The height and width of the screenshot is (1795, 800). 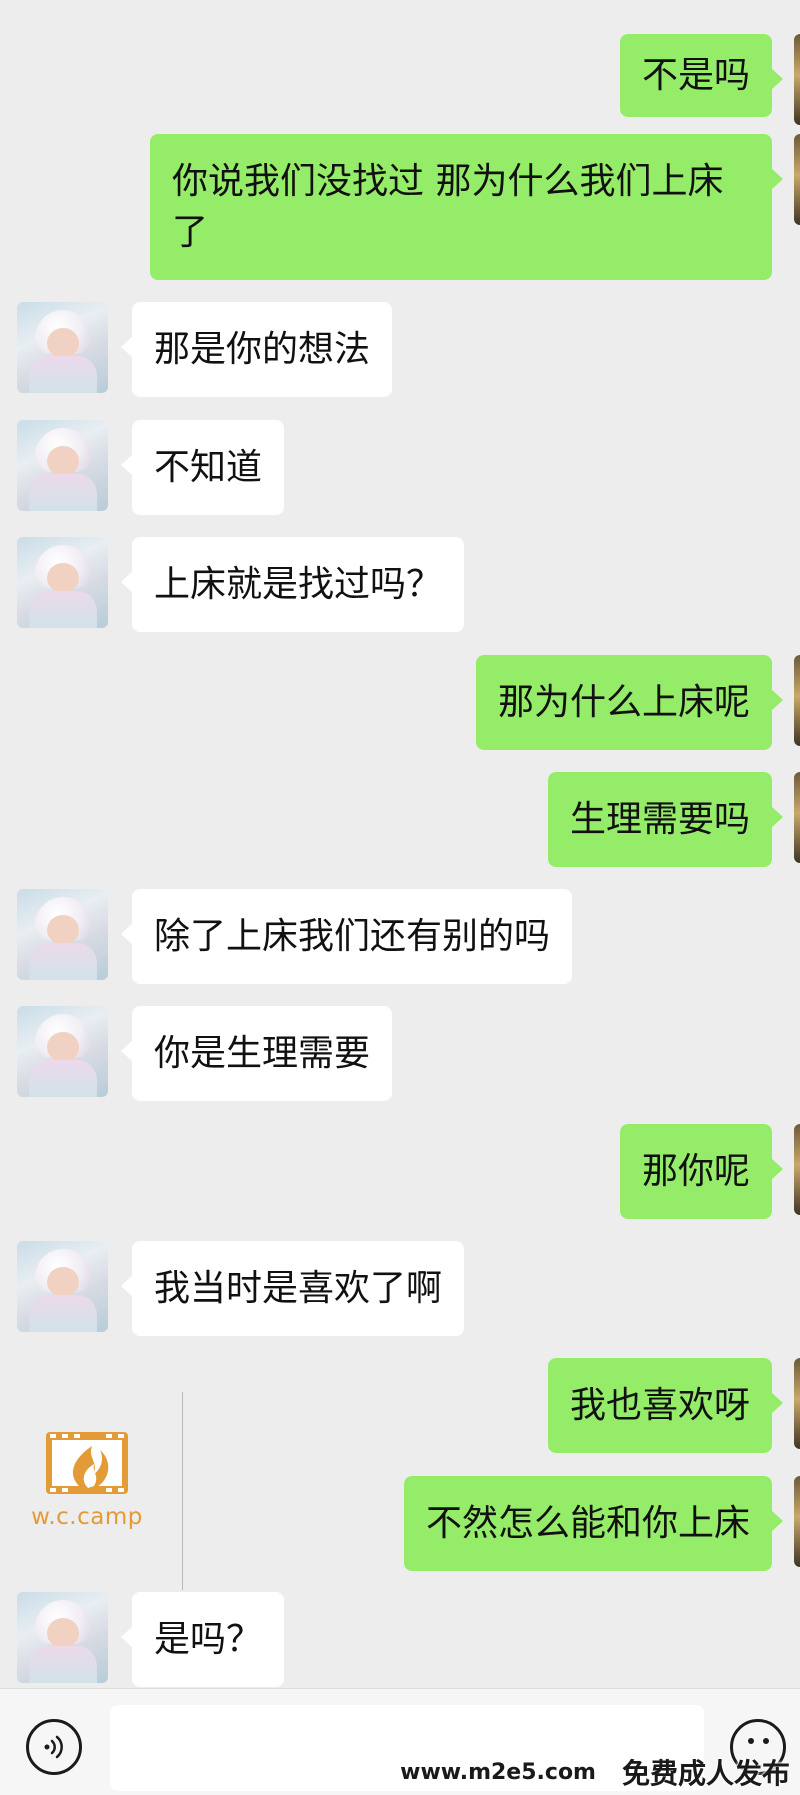 What do you see at coordinates (695, 75) in the screenshot?
I see `message-text: 不是吗` at bounding box center [695, 75].